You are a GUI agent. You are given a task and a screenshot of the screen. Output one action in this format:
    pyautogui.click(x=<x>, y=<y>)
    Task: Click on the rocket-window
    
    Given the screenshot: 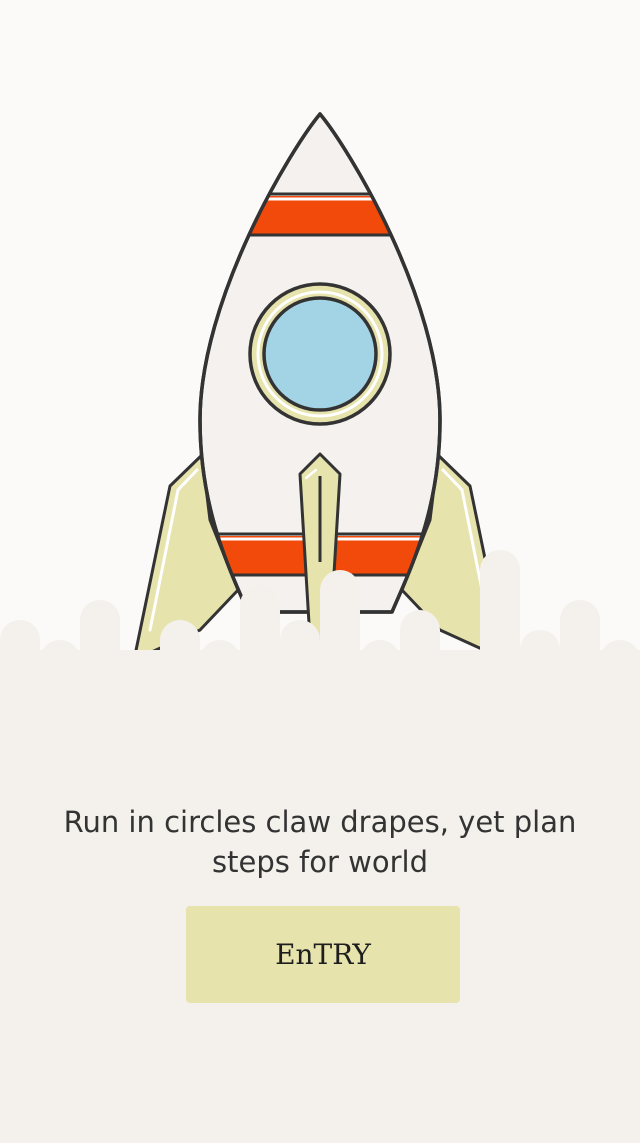 What is the action you would take?
    pyautogui.click(x=320, y=354)
    